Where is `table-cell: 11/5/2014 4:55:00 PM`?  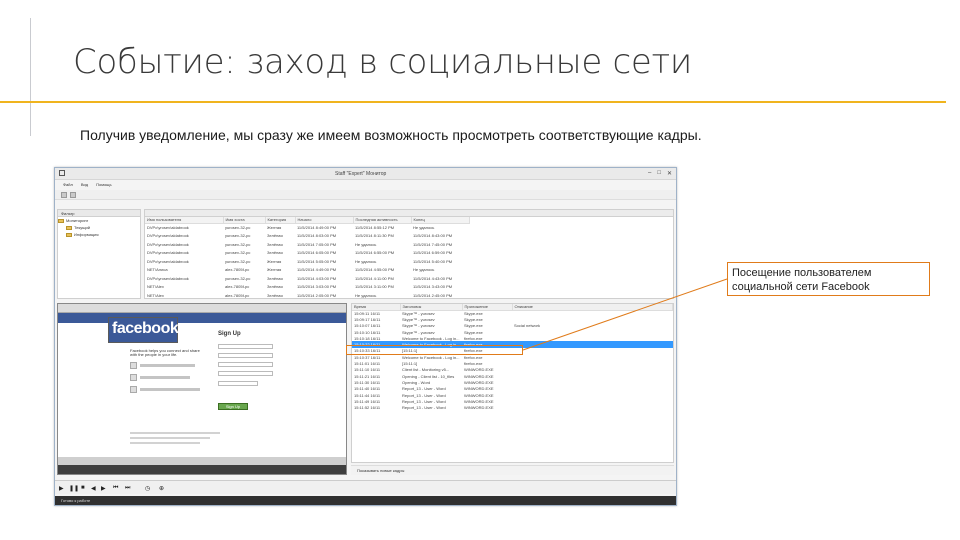 table-cell: 11/5/2014 4:55:00 PM is located at coordinates (375, 270).